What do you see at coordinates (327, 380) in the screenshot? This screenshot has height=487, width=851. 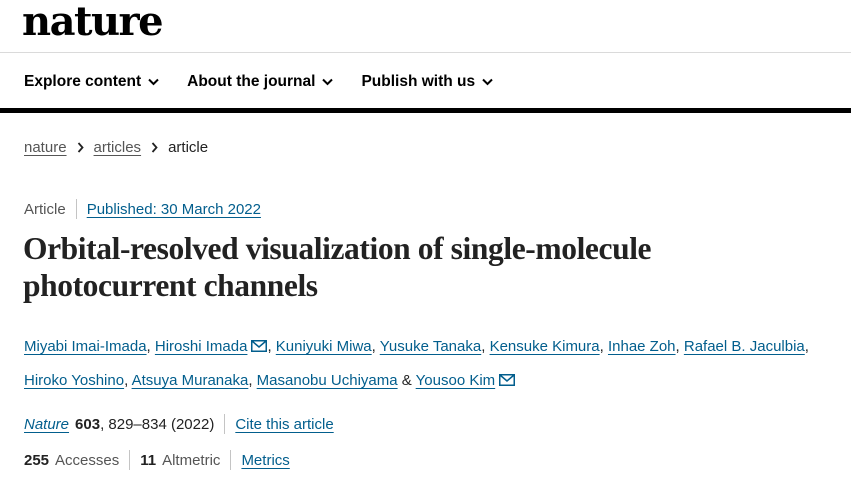 I see `author-link: Masanobu Uchiyama` at bounding box center [327, 380].